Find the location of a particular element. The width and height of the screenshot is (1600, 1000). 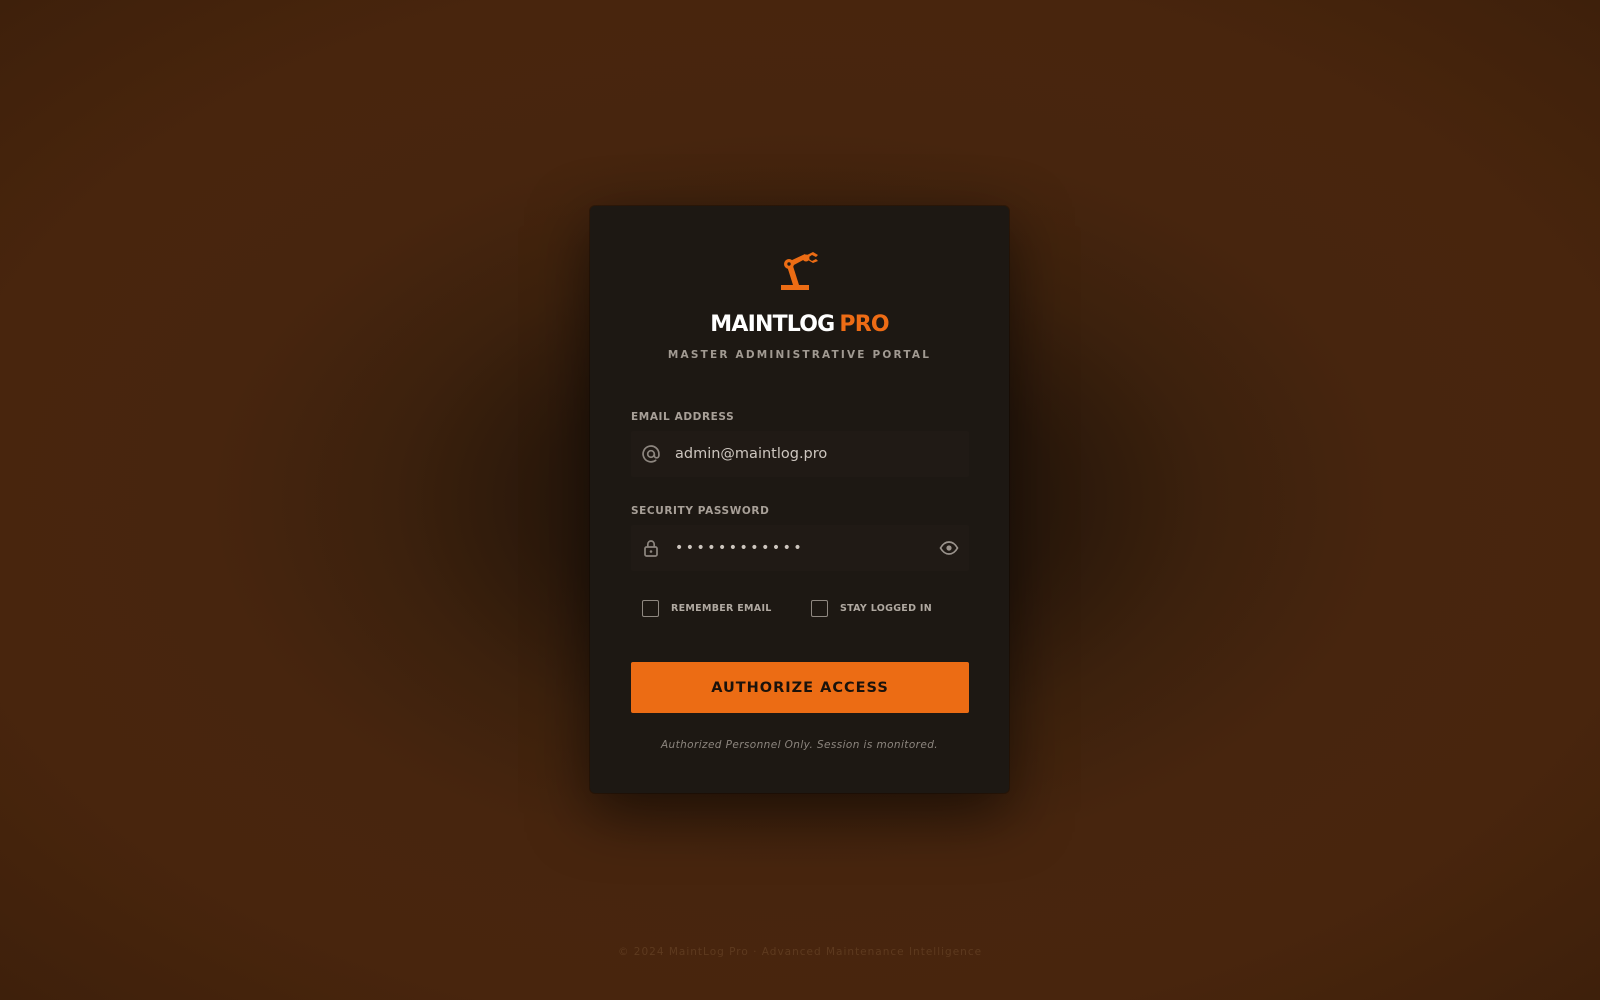

email-field-wrapper is located at coordinates (800, 454).